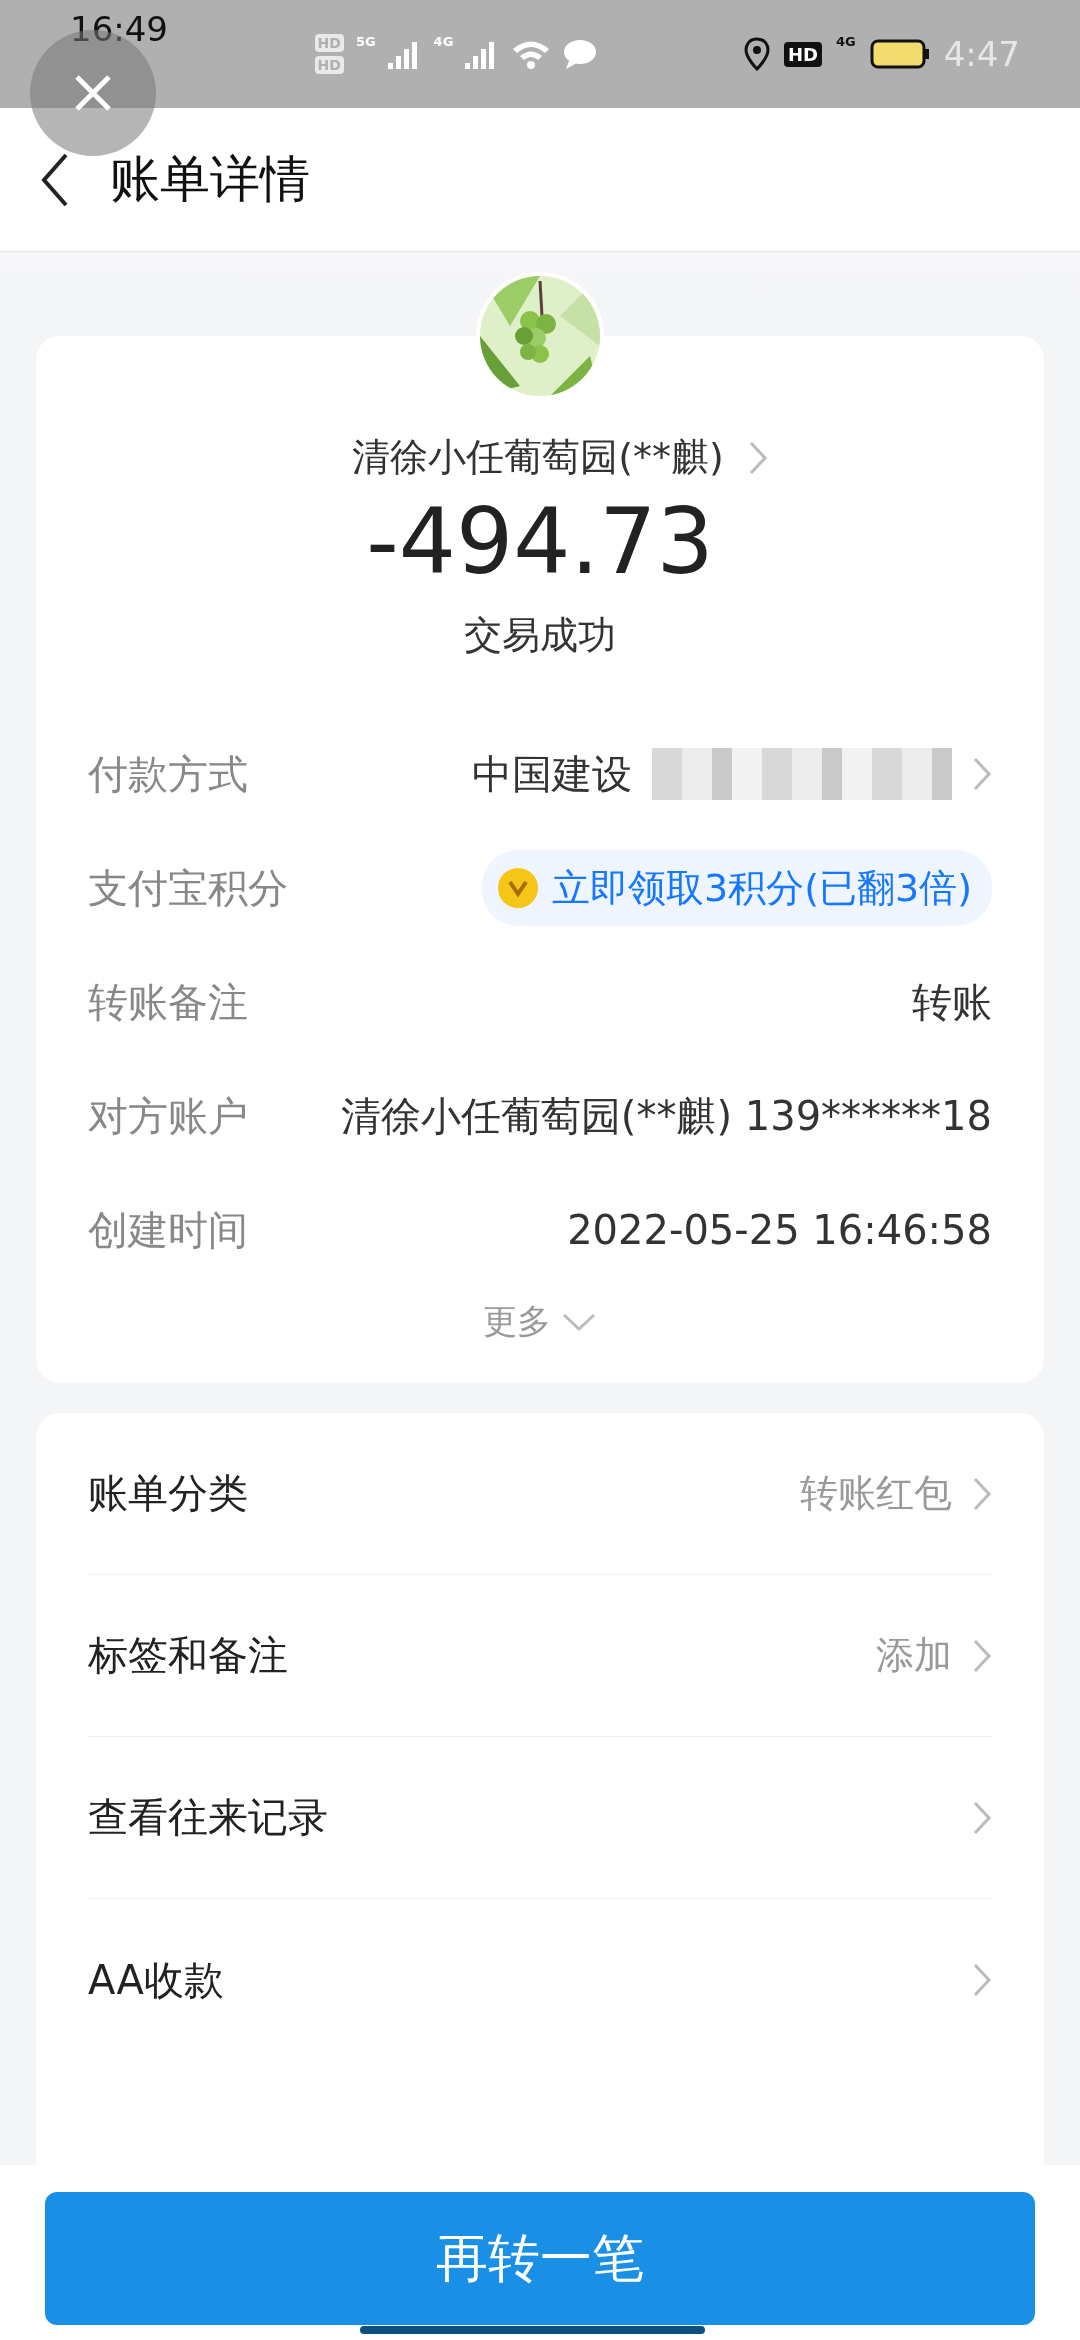  Describe the element at coordinates (119, 29) in the screenshot. I see `status-time: 16:49` at that location.